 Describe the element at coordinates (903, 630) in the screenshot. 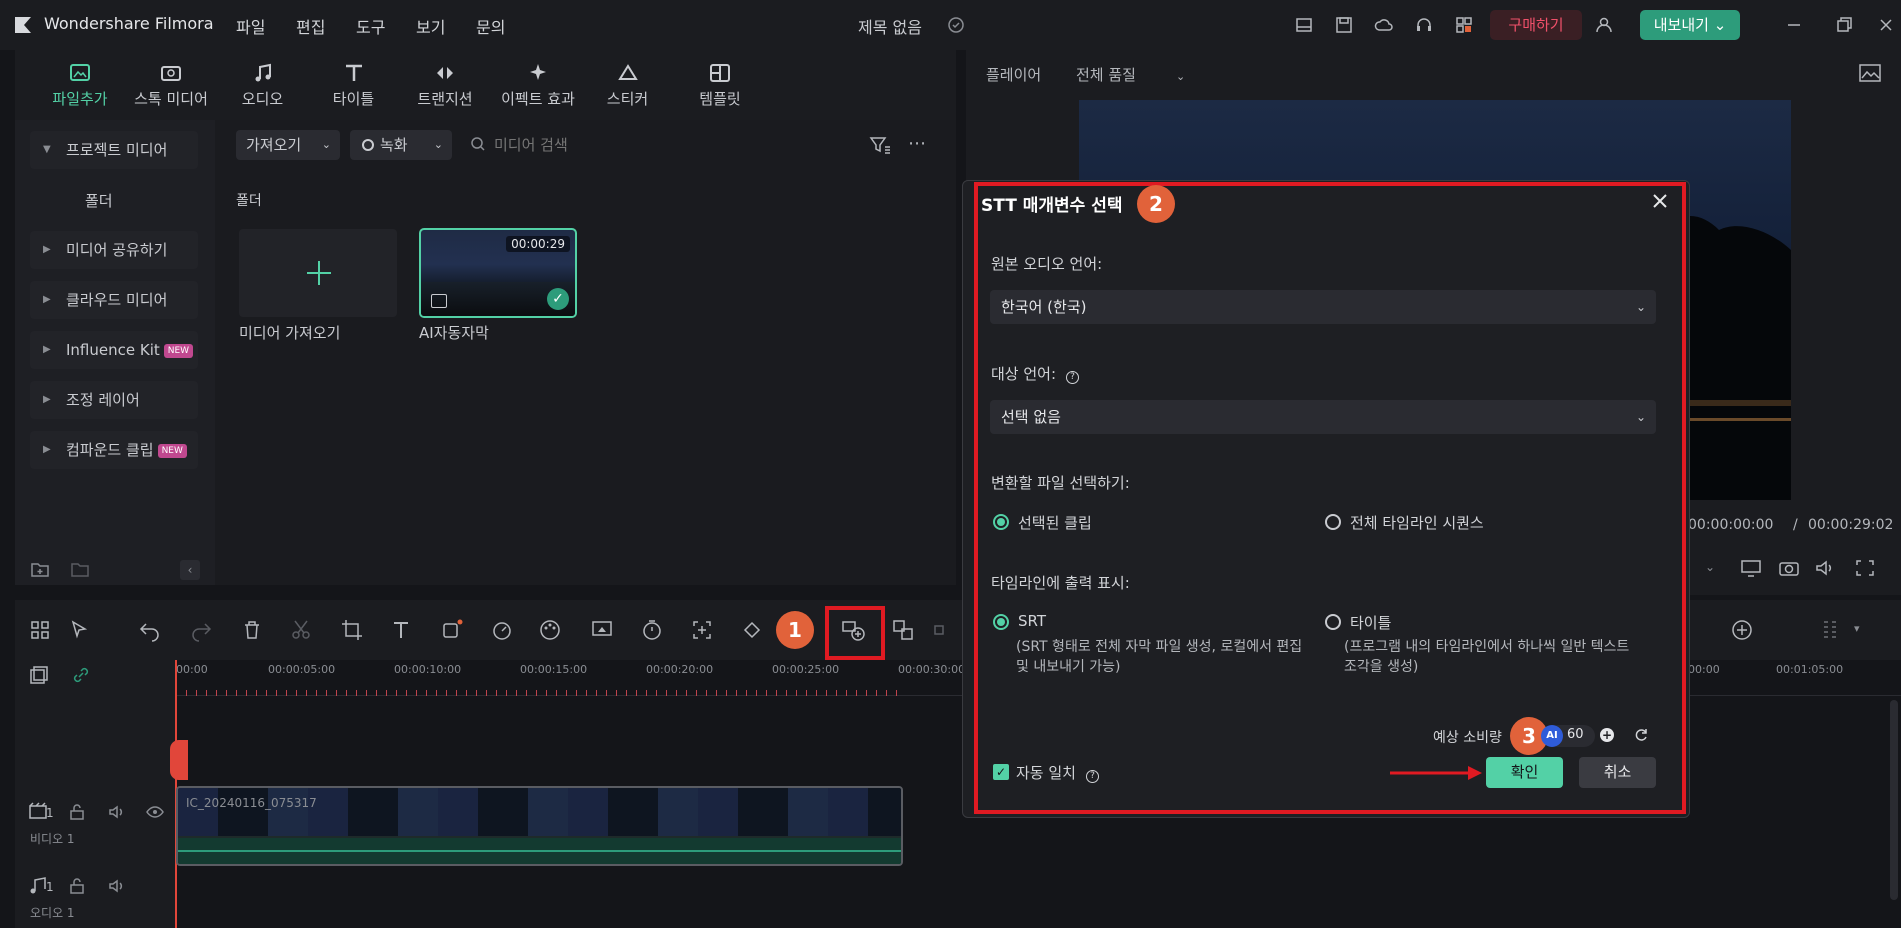

I see `translate-icon` at that location.